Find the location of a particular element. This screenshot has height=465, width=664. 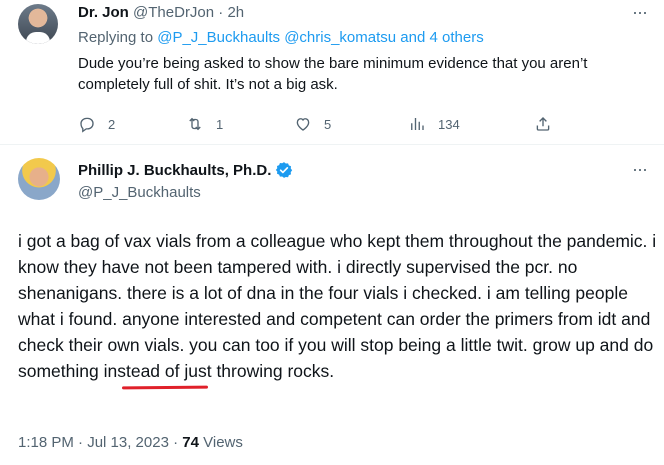

share-button is located at coordinates (543, 124).